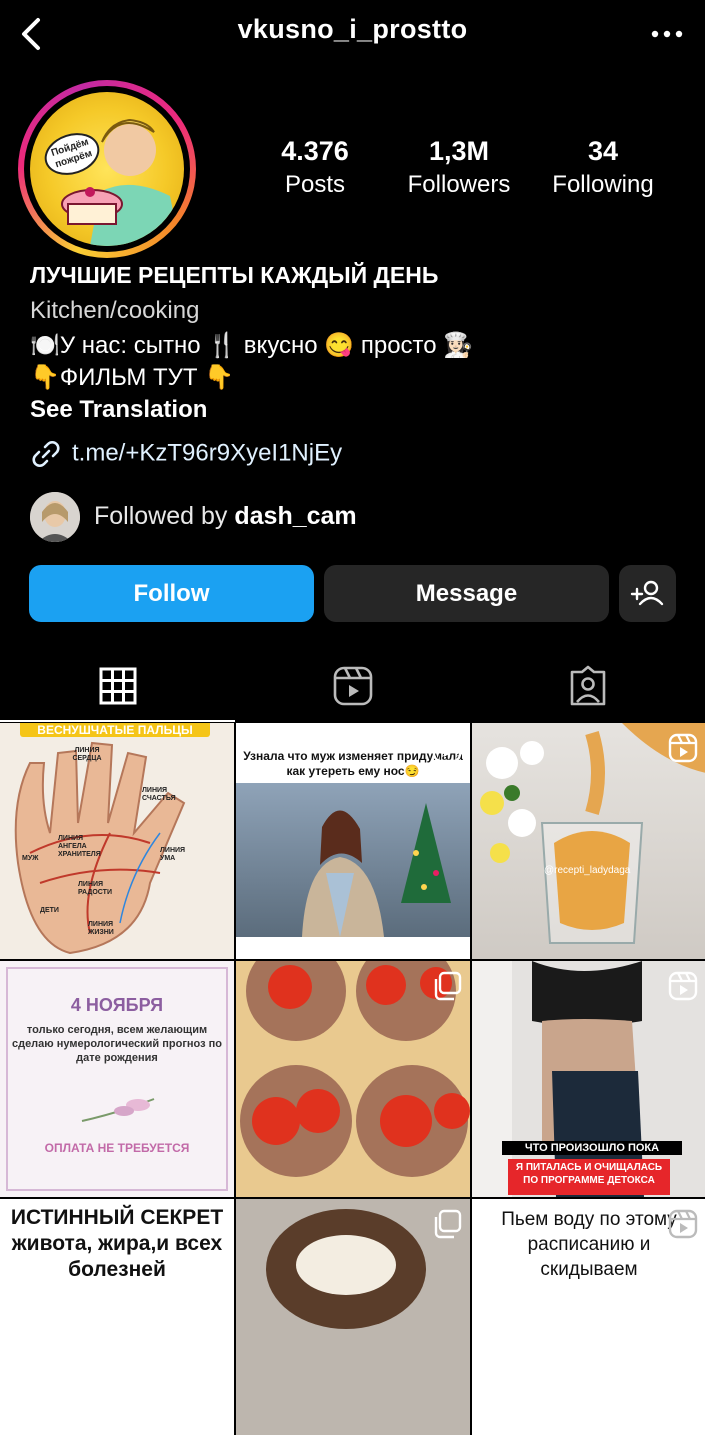 This screenshot has width=705, height=1435. Describe the element at coordinates (315, 167) in the screenshot. I see `posts-count: 4.376 Posts` at that location.